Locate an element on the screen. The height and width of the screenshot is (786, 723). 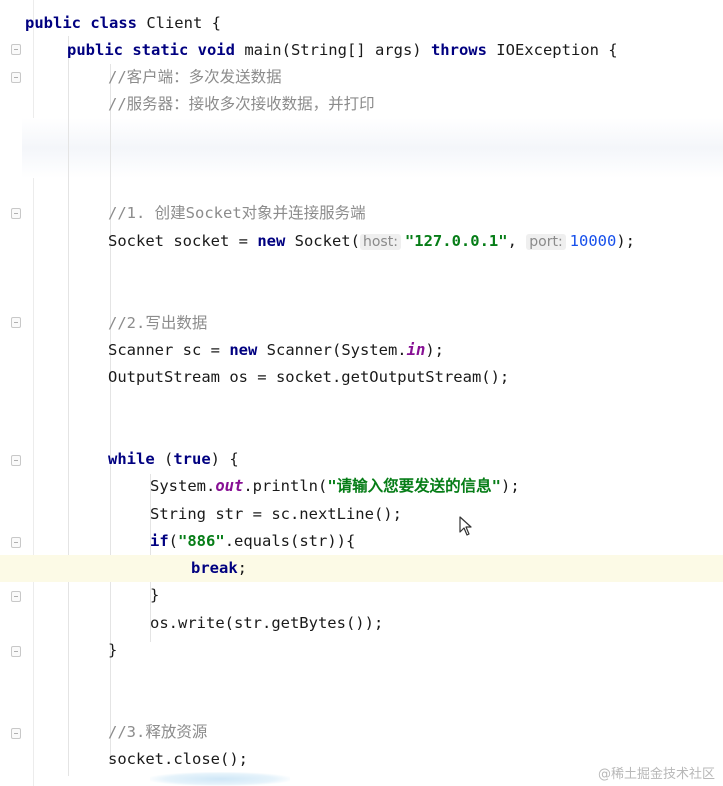
comment: //客户端：多次发送数据 is located at coordinates (195, 77).